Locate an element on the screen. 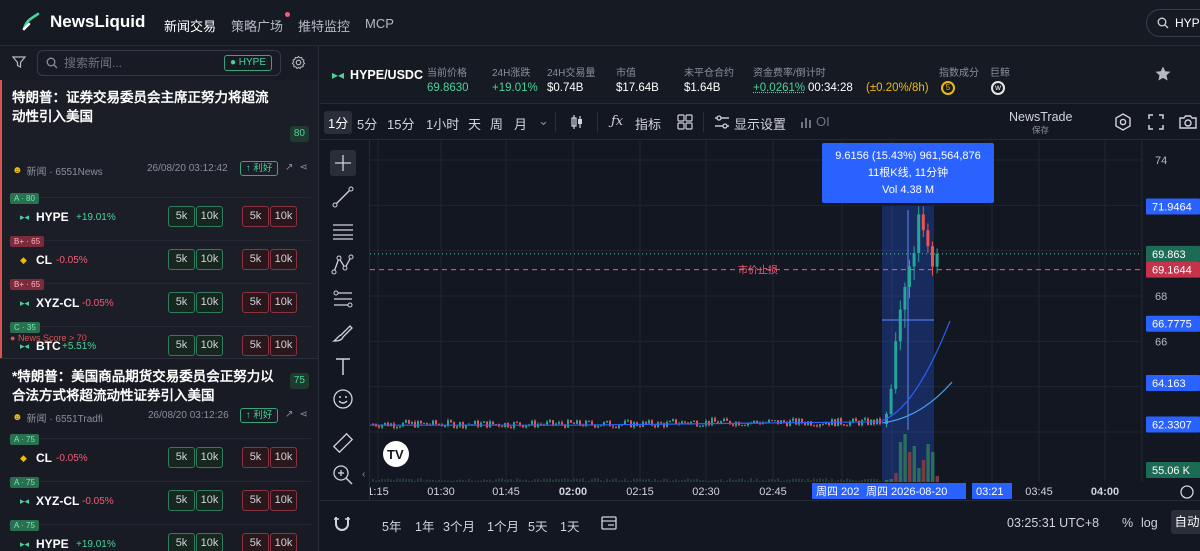 The image size is (1200, 551). gear-icon is located at coordinates (298, 62).